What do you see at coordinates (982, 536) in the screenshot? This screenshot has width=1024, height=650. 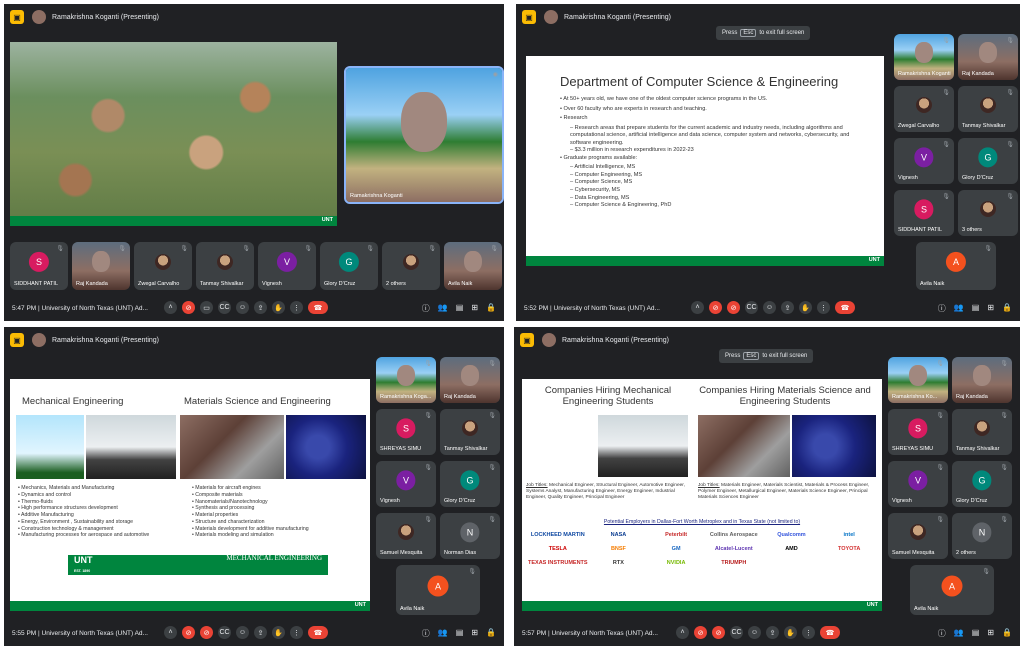 I see `participant-tile: N 🎙 2 others` at bounding box center [982, 536].